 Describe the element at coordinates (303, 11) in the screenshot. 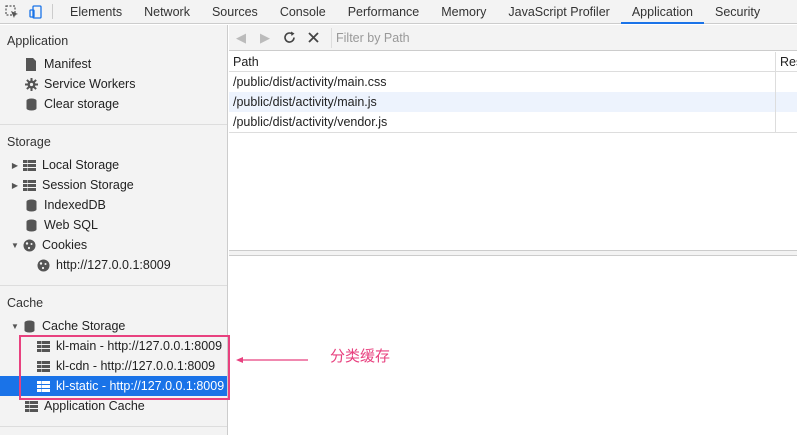

I see `tab-console: Console` at that location.